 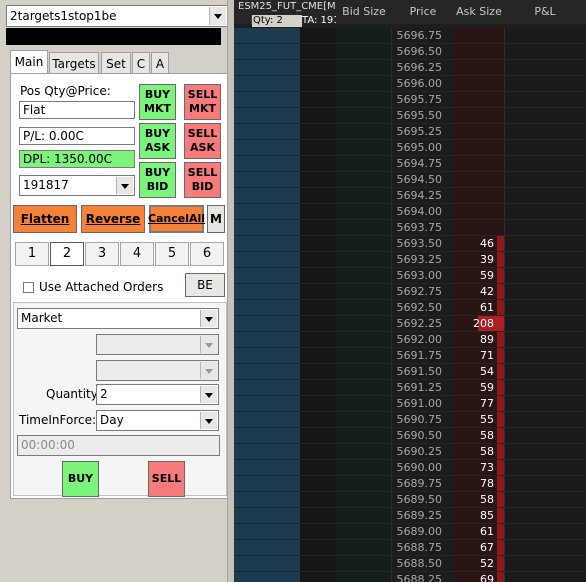 I want to click on ask-size-cell: 67, so click(x=479, y=548).